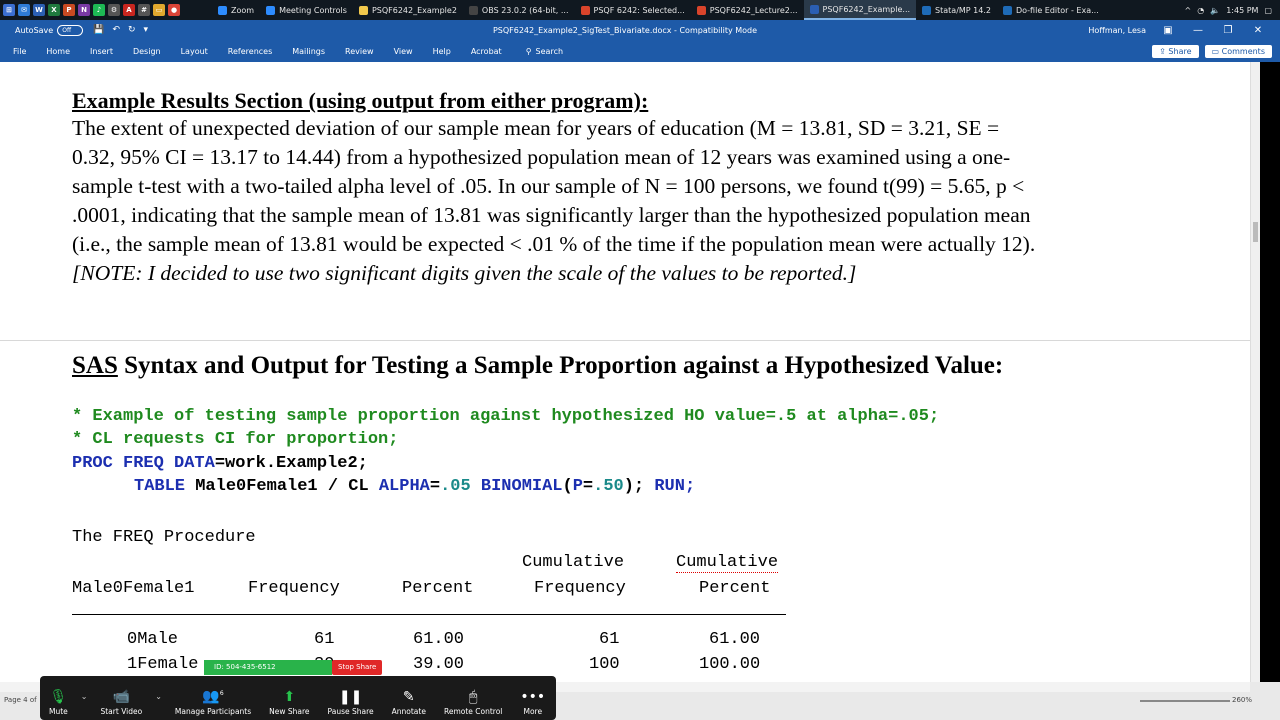 This screenshot has height=720, width=1280. I want to click on calculator-icon: #, so click(144, 10).